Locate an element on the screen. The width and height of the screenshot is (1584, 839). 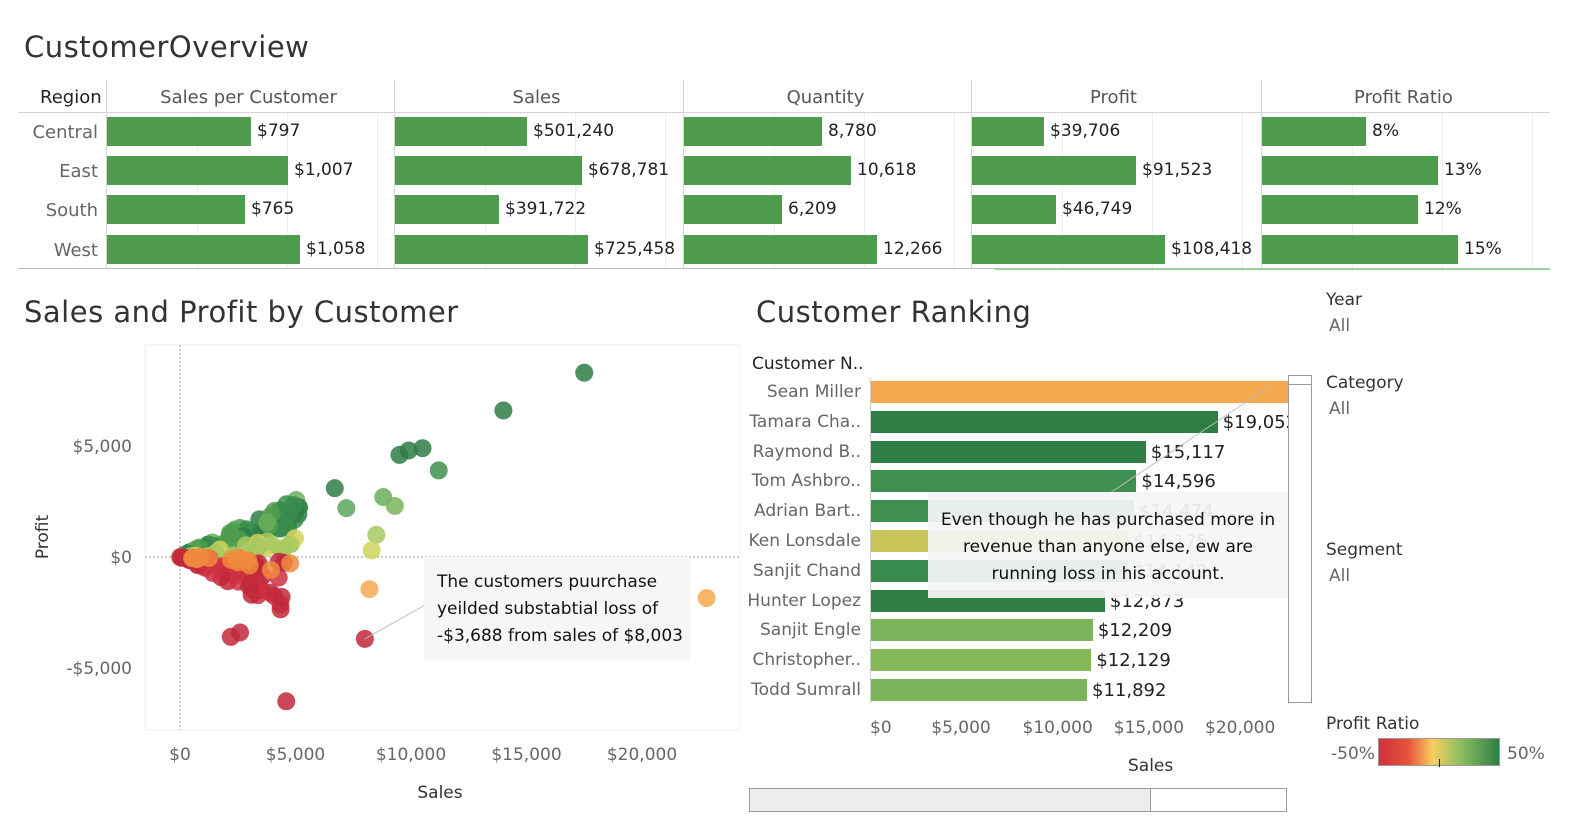
annotation-line: Even though he has purchased more in is located at coordinates (1108, 520).